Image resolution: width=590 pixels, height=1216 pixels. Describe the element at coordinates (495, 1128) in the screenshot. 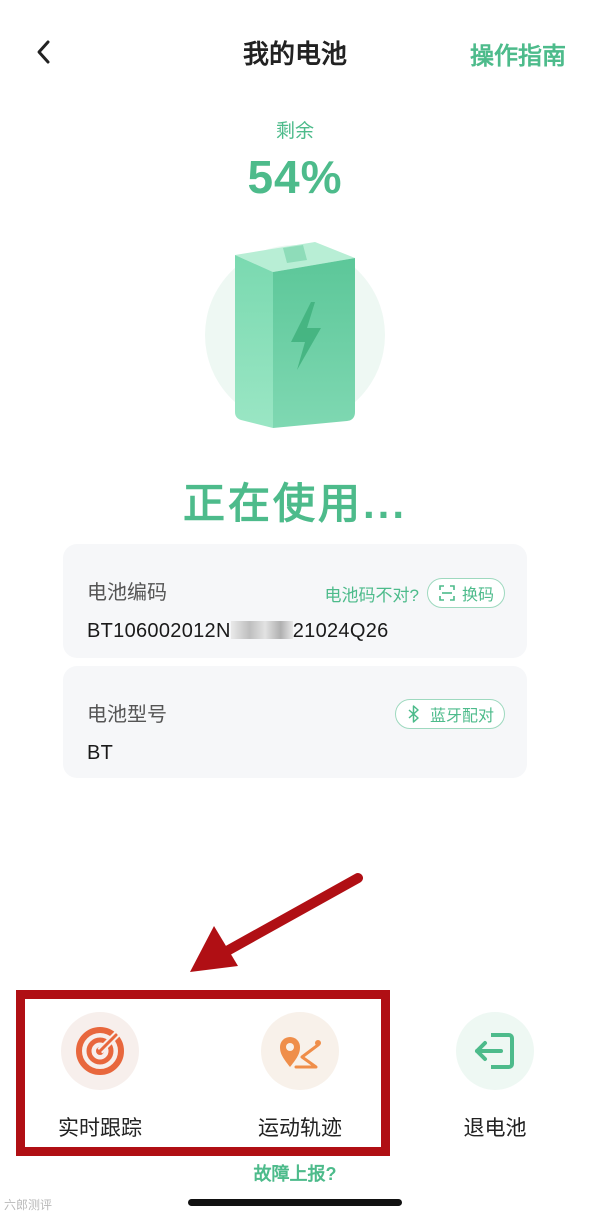

I see `return-battery-label: 退电池` at that location.